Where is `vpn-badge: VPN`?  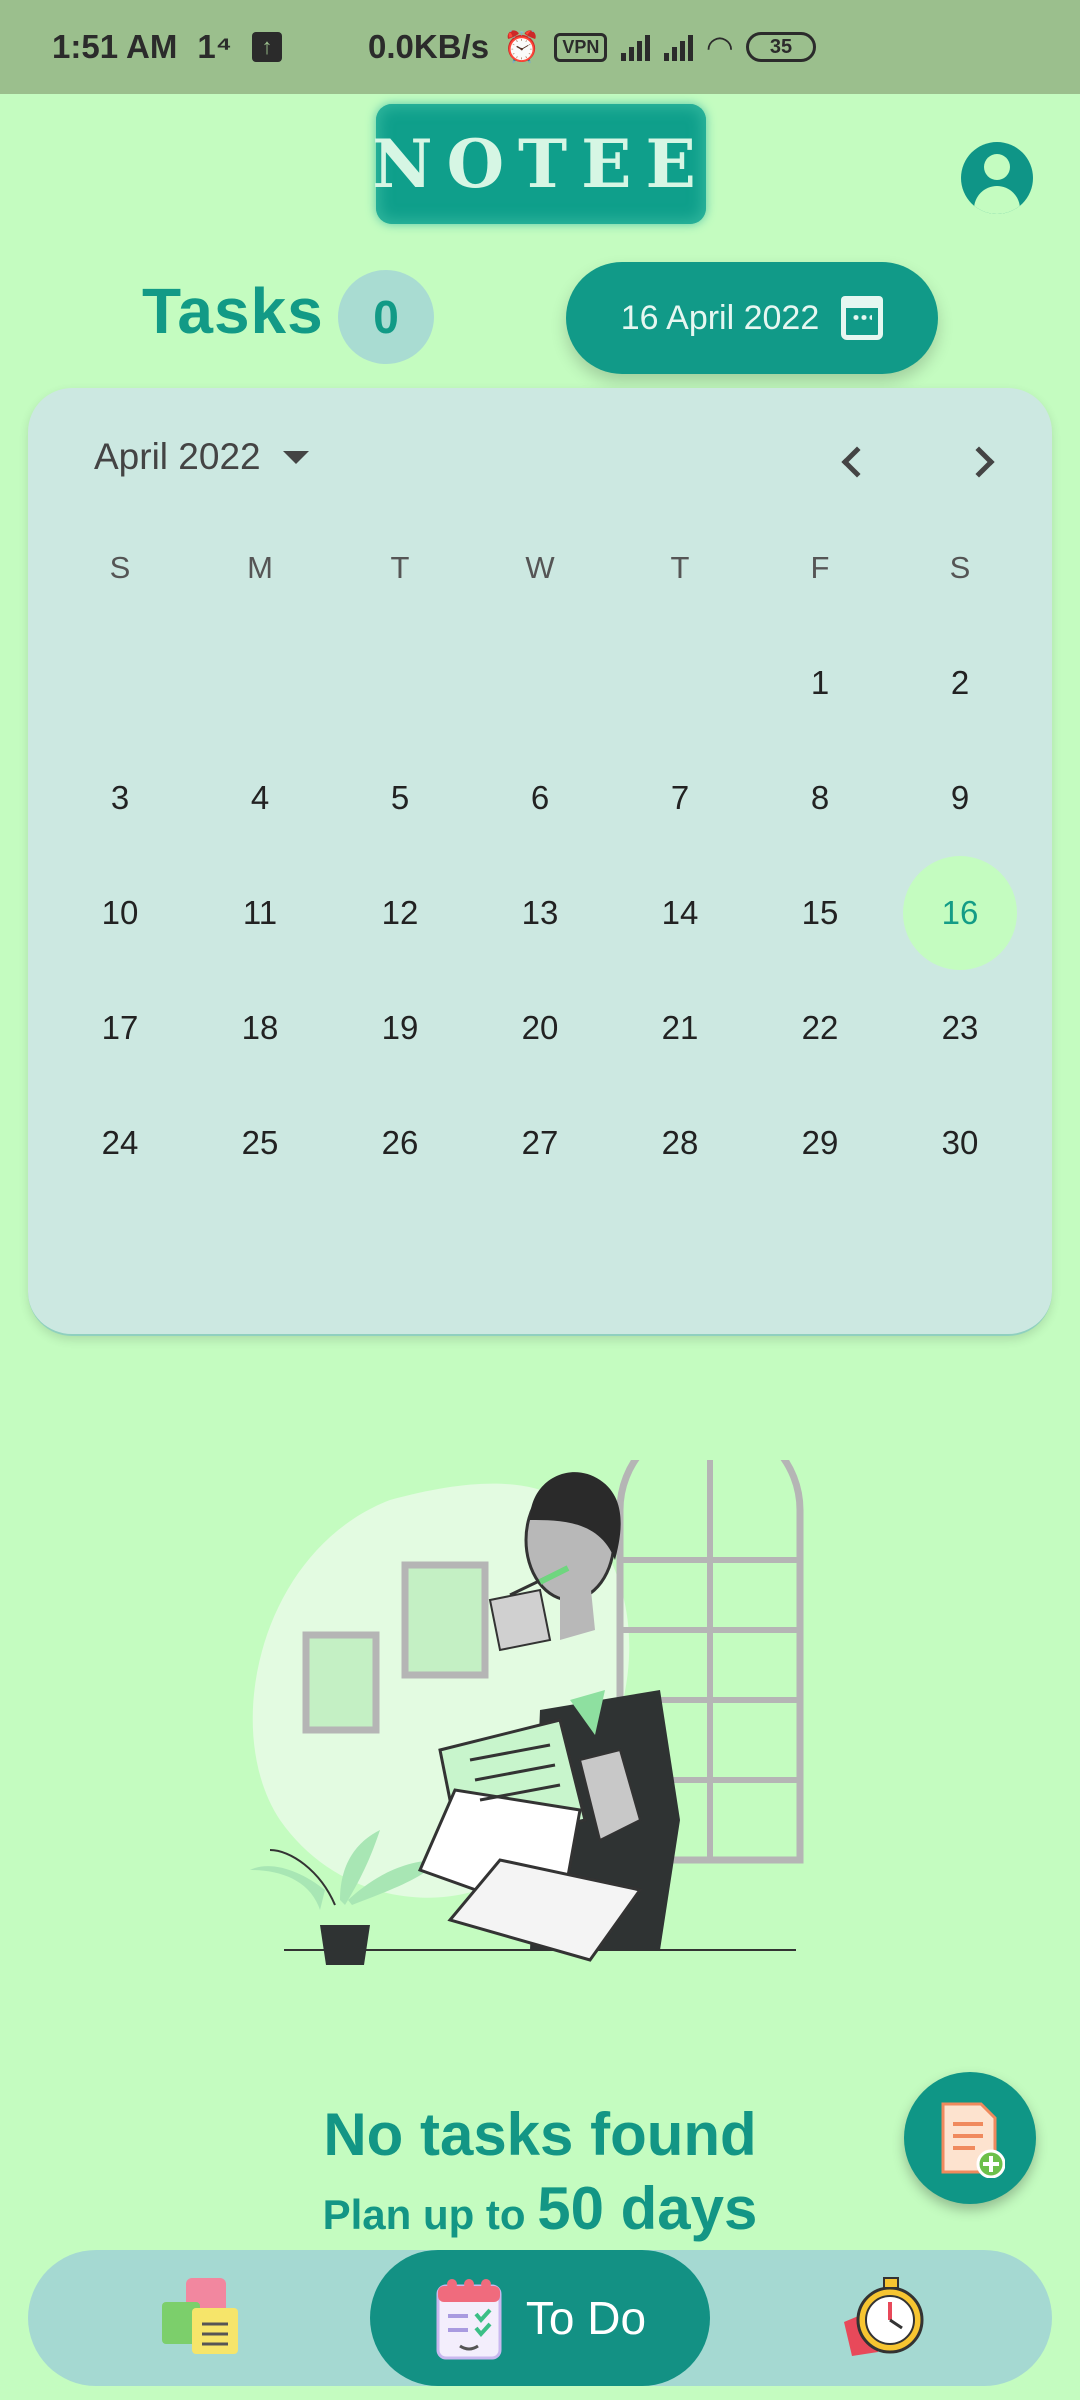
vpn-badge: VPN is located at coordinates (581, 47).